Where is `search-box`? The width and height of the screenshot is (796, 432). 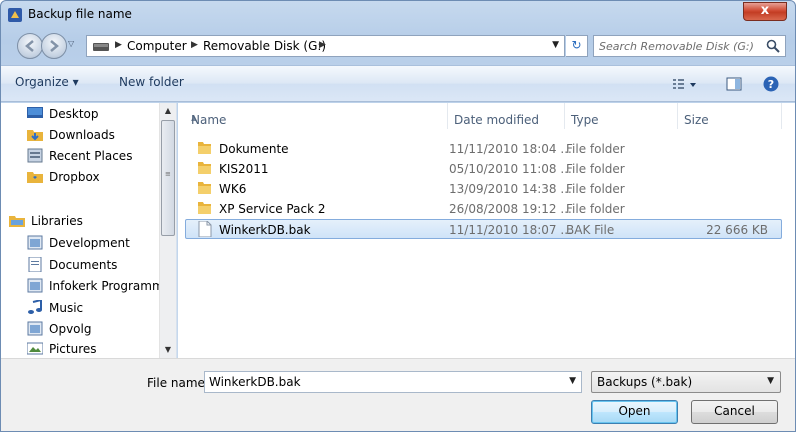
search-box is located at coordinates (689, 46).